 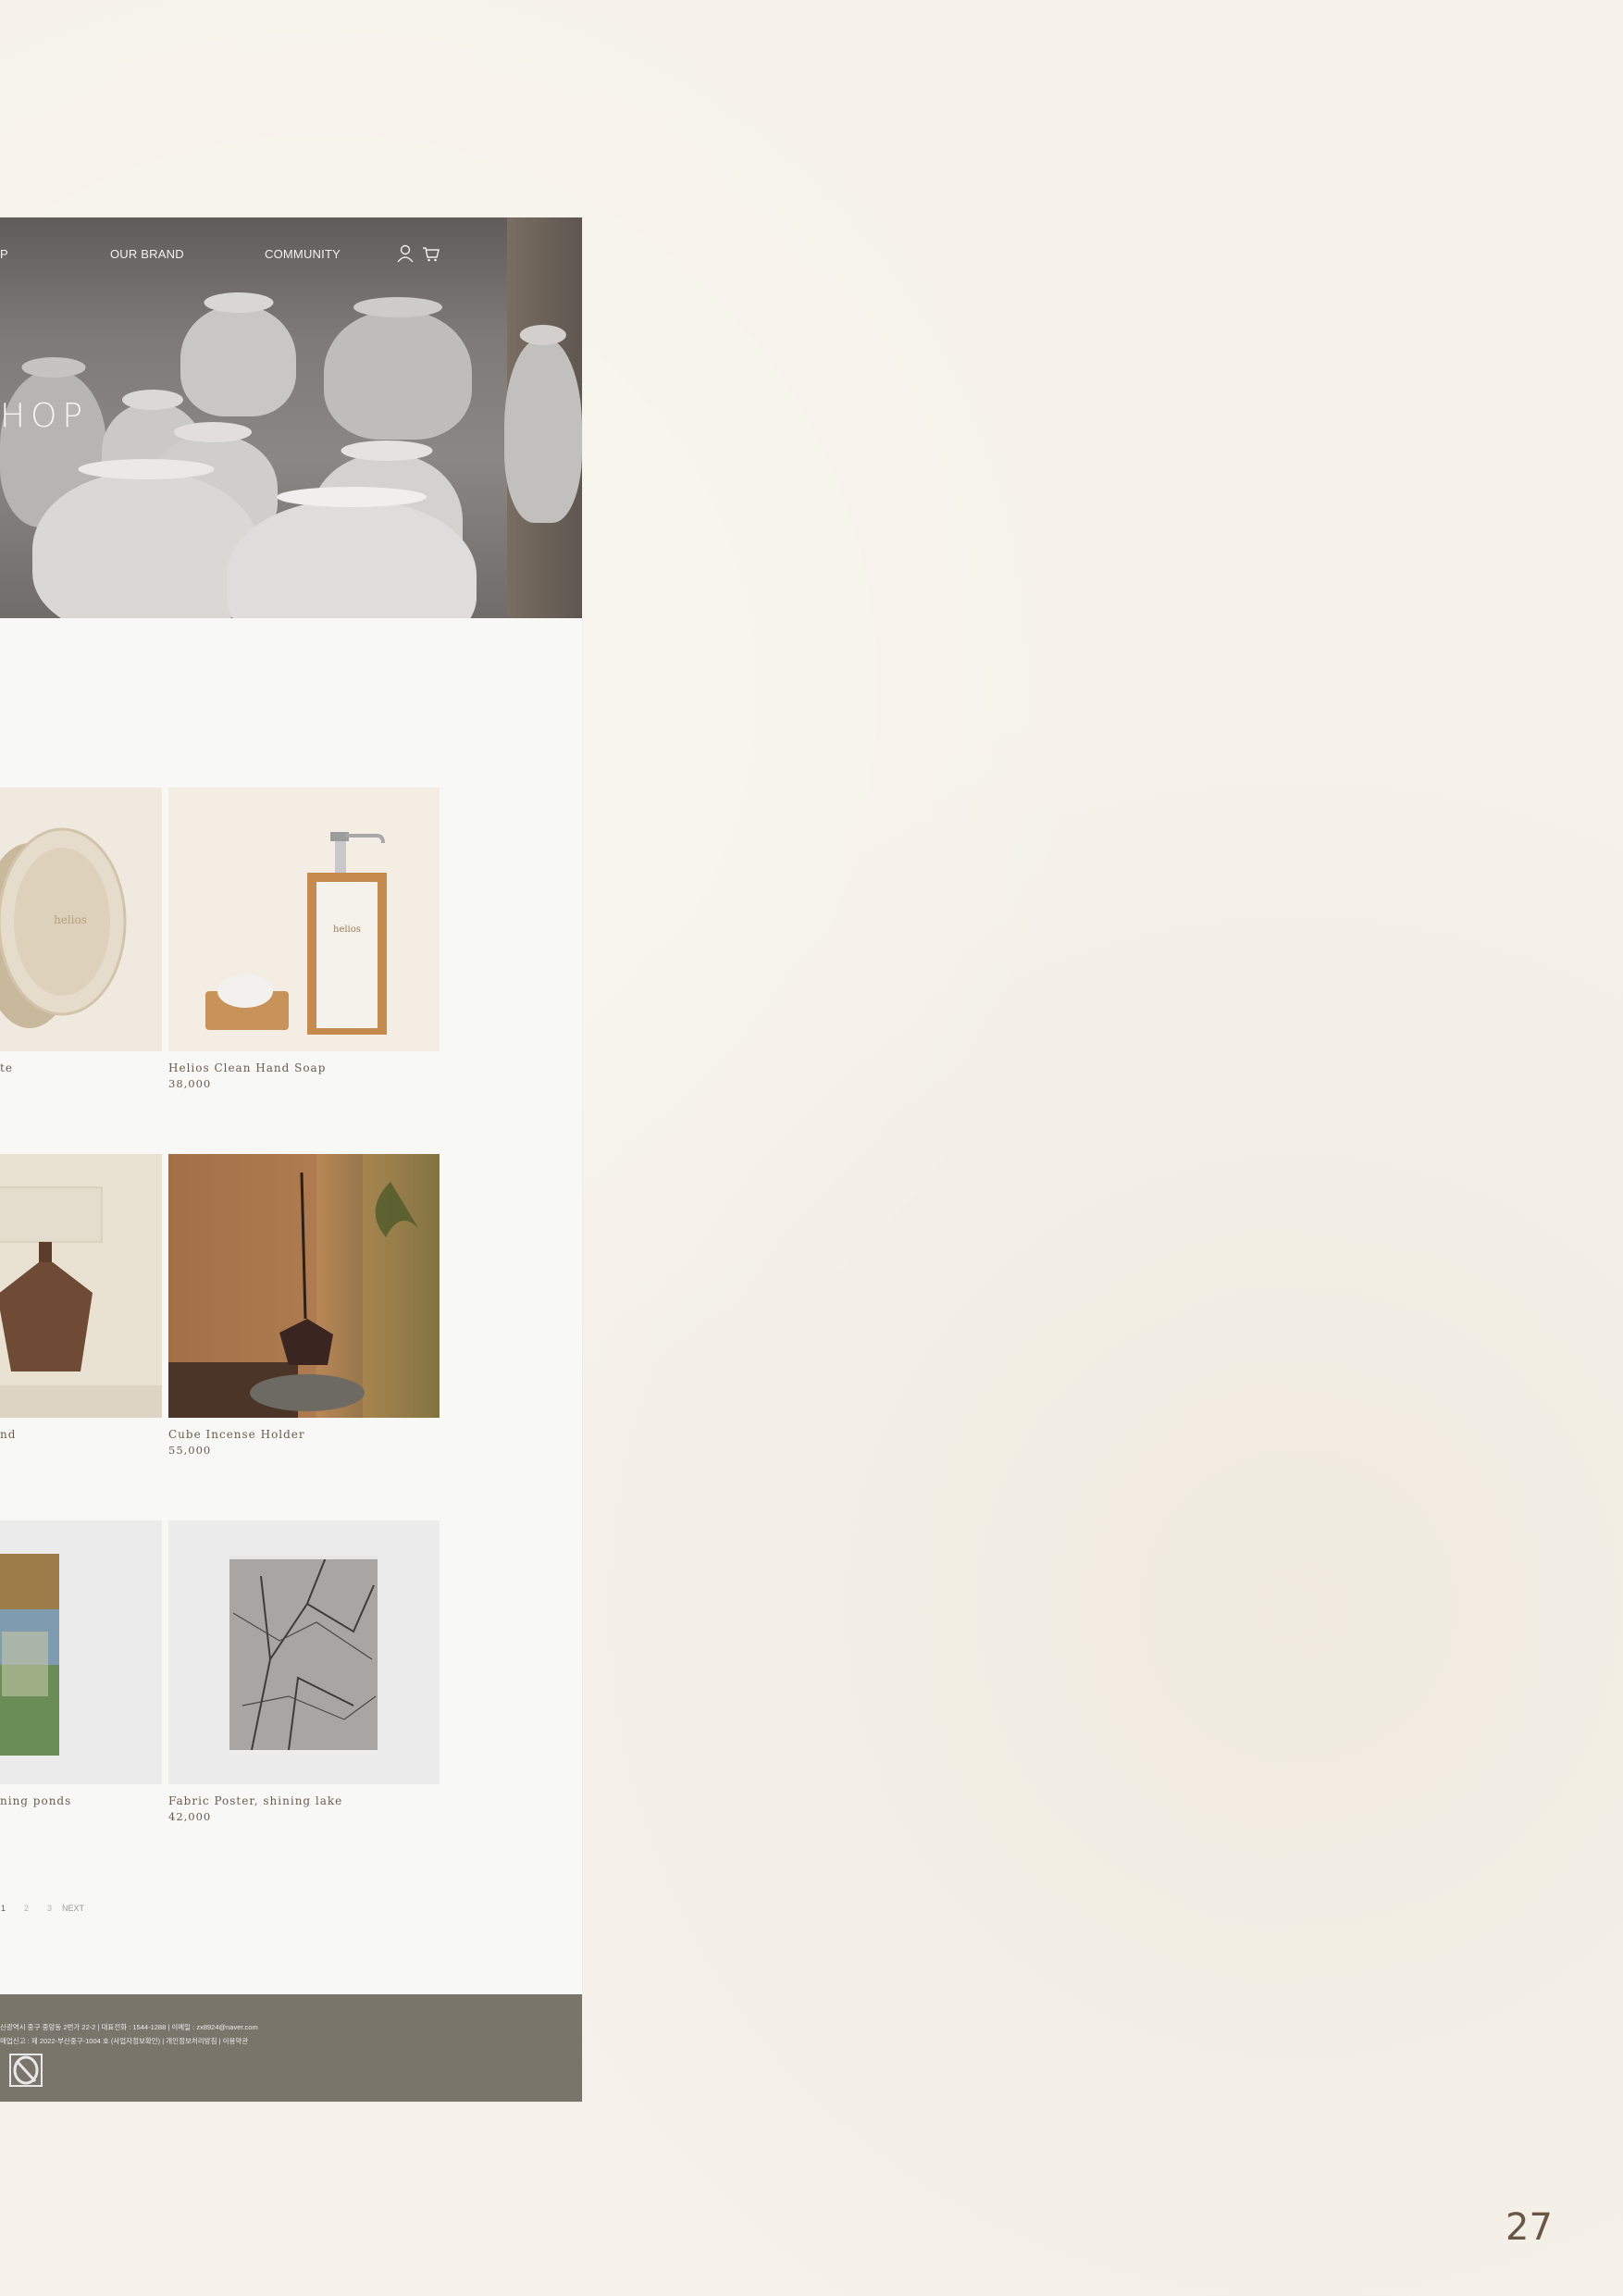 I want to click on product-name: nd, so click(x=8, y=1435).